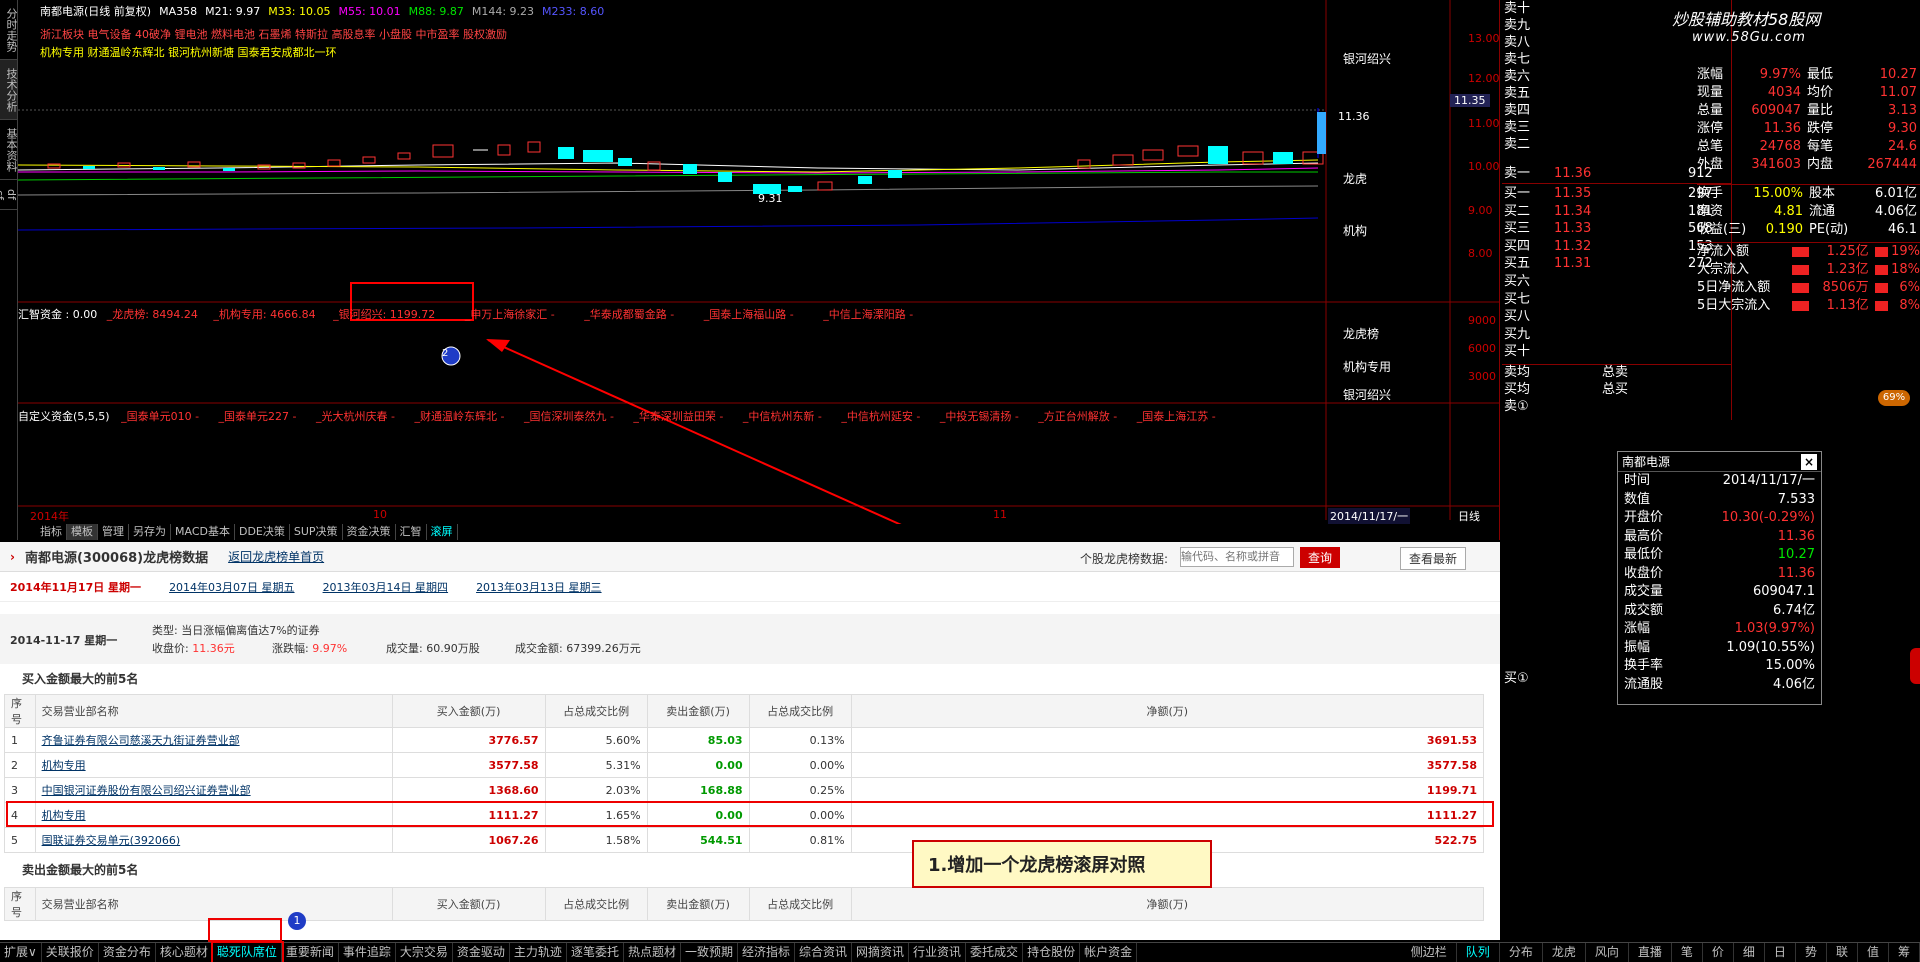  I want to click on close-icon: ×, so click(1809, 462).